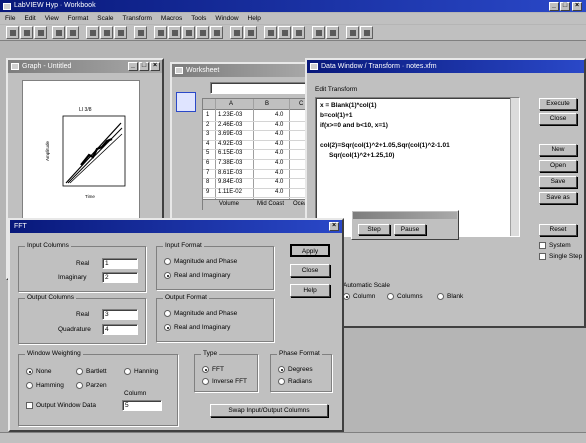 Image resolution: width=586 pixels, height=443 pixels. Describe the element at coordinates (120, 32) in the screenshot. I see `paste-icon` at that location.